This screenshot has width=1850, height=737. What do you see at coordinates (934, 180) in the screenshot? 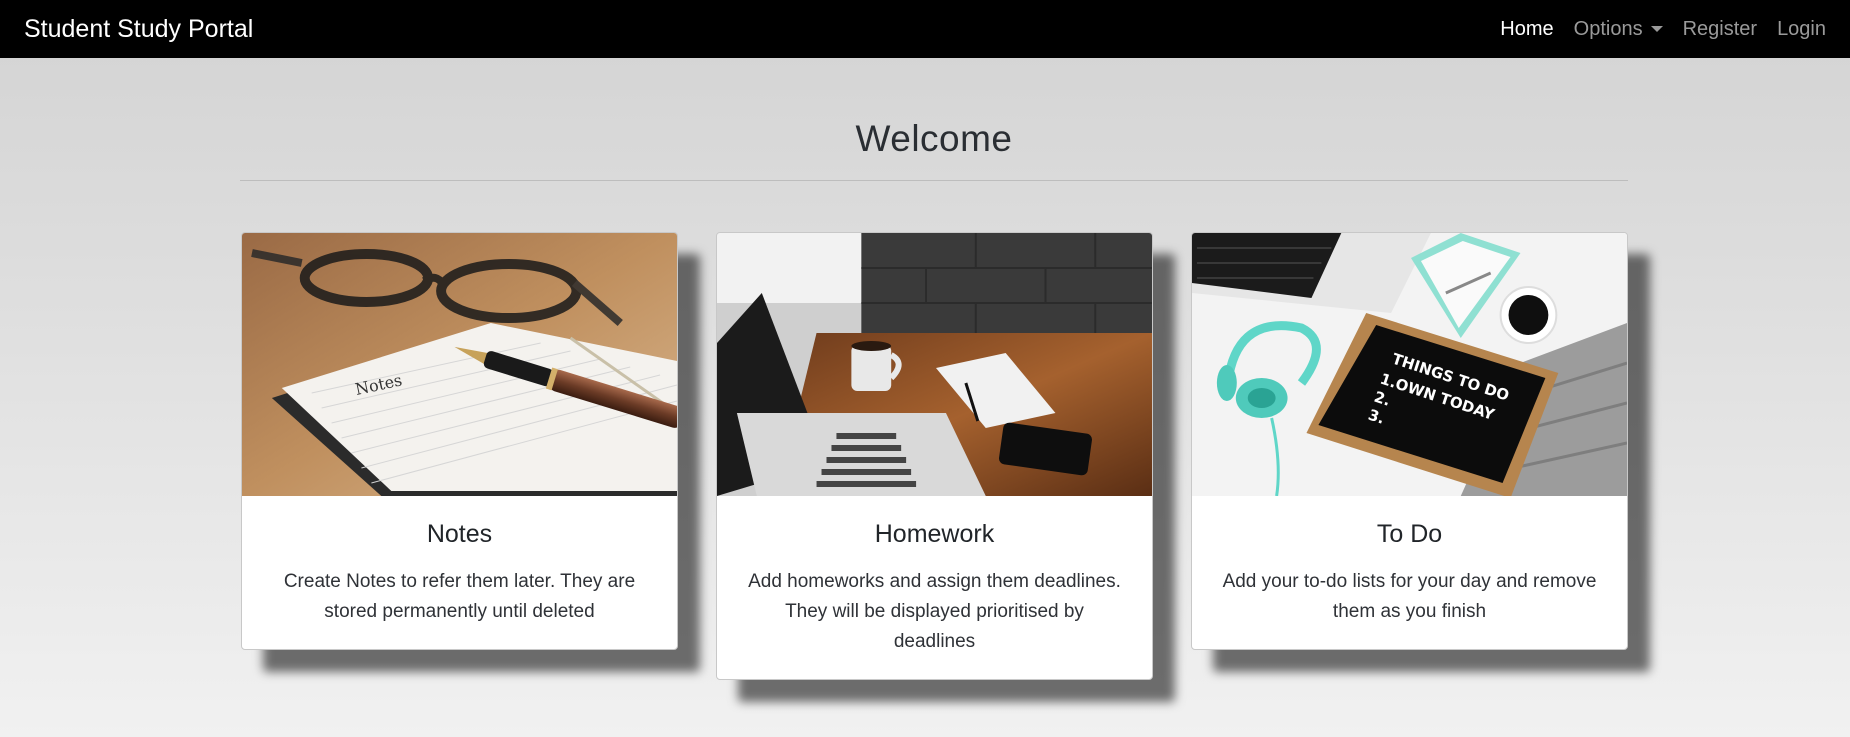
I see `heading-divider` at bounding box center [934, 180].